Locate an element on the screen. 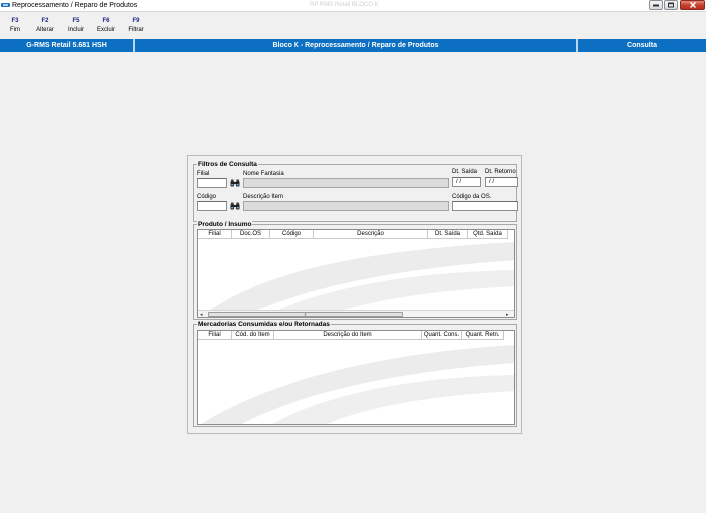 The height and width of the screenshot is (513, 706). app-version-label: G-RMS Retail 5.681 HSH is located at coordinates (67, 45).